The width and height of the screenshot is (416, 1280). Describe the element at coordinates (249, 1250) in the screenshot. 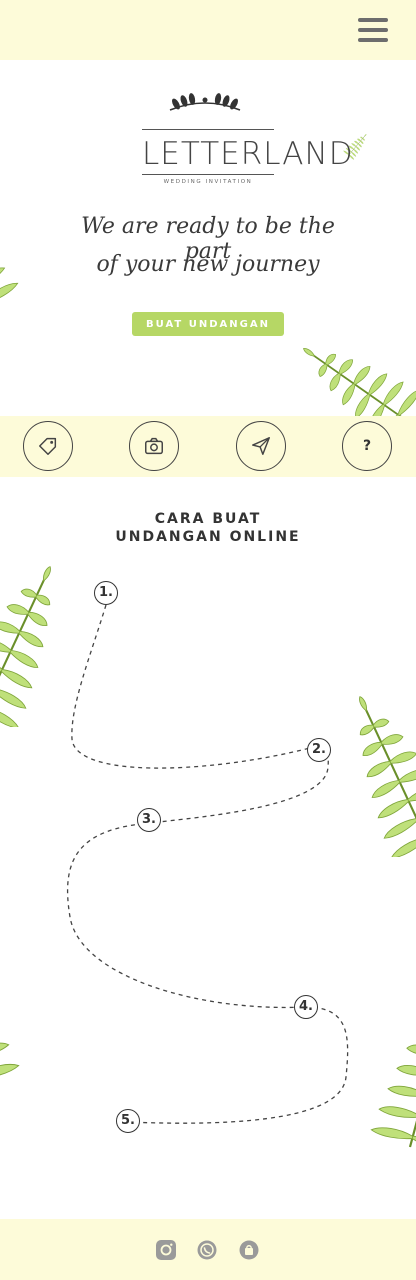

I see `shop-bag-icon` at that location.